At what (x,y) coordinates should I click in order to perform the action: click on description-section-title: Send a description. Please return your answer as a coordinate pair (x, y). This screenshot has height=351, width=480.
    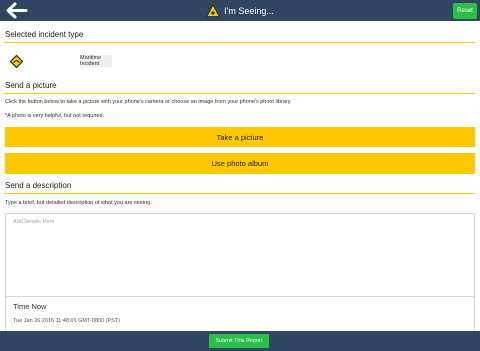
    Looking at the image, I should click on (38, 185).